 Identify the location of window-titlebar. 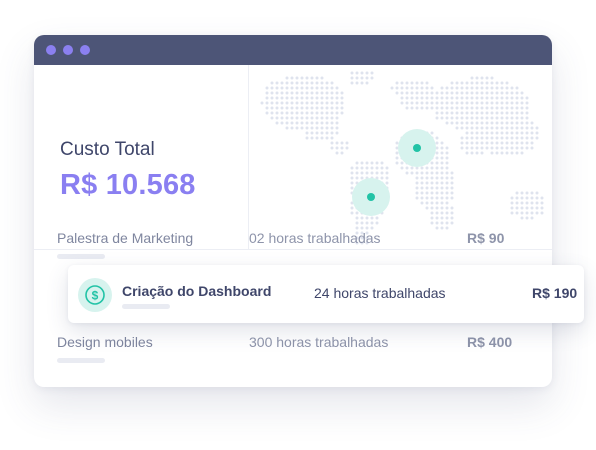
(293, 50).